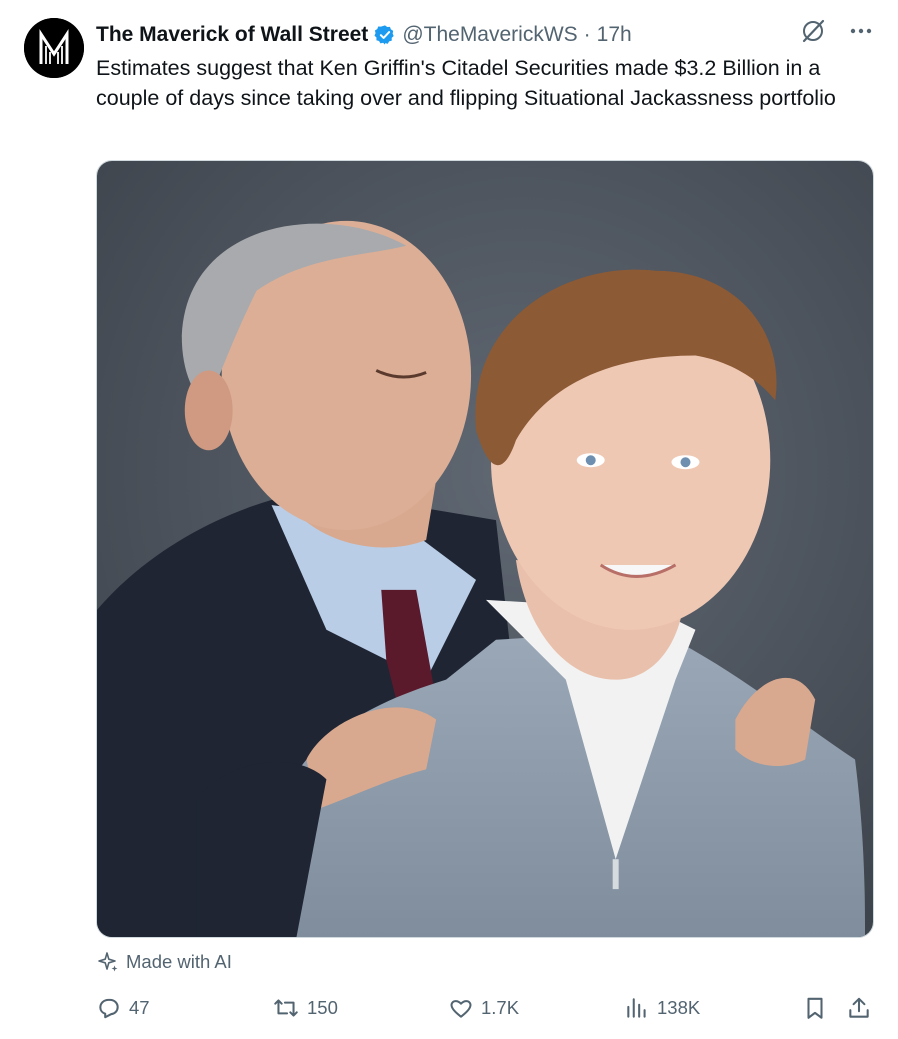 Image resolution: width=898 pixels, height=1039 pixels. What do you see at coordinates (108, 962) in the screenshot?
I see `sparkle-icon` at bounding box center [108, 962].